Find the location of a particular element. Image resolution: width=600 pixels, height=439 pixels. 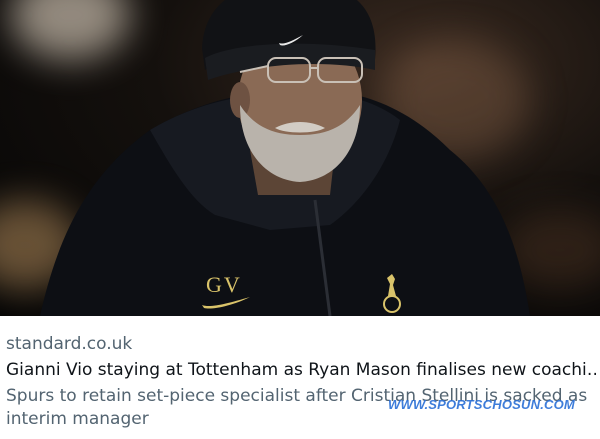

watermark: WWW.SPORTSCHOSUN.COM is located at coordinates (481, 404).